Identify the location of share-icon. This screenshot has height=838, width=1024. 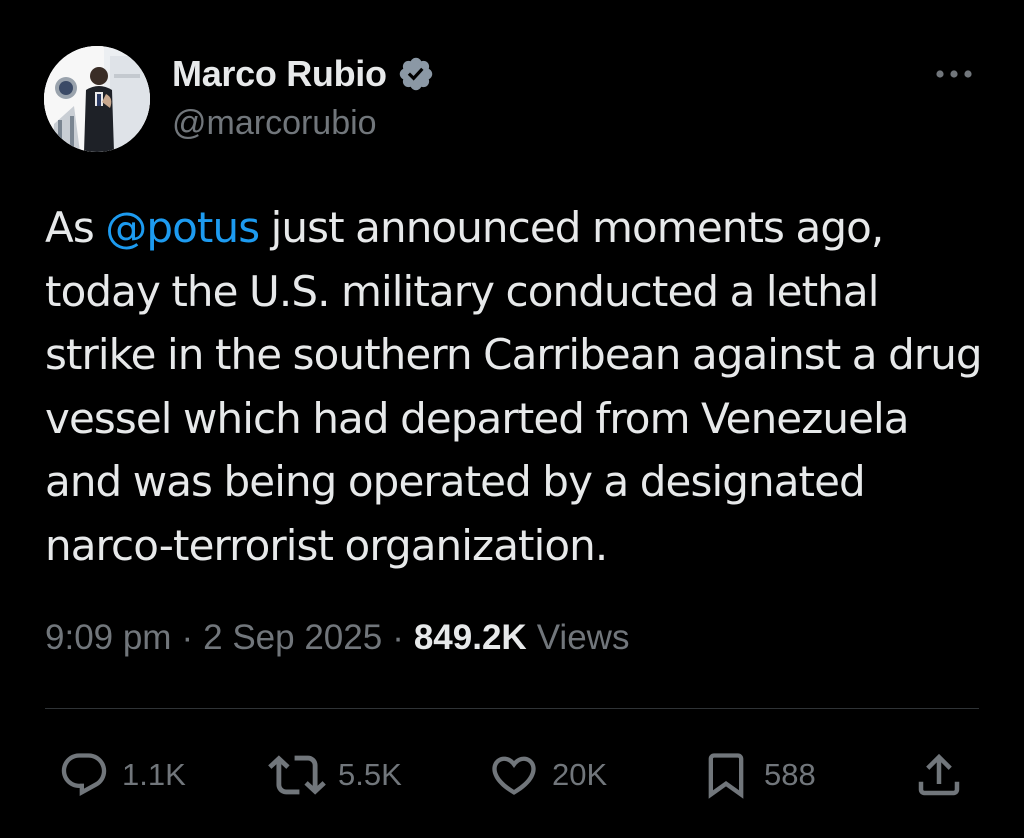
(939, 774).